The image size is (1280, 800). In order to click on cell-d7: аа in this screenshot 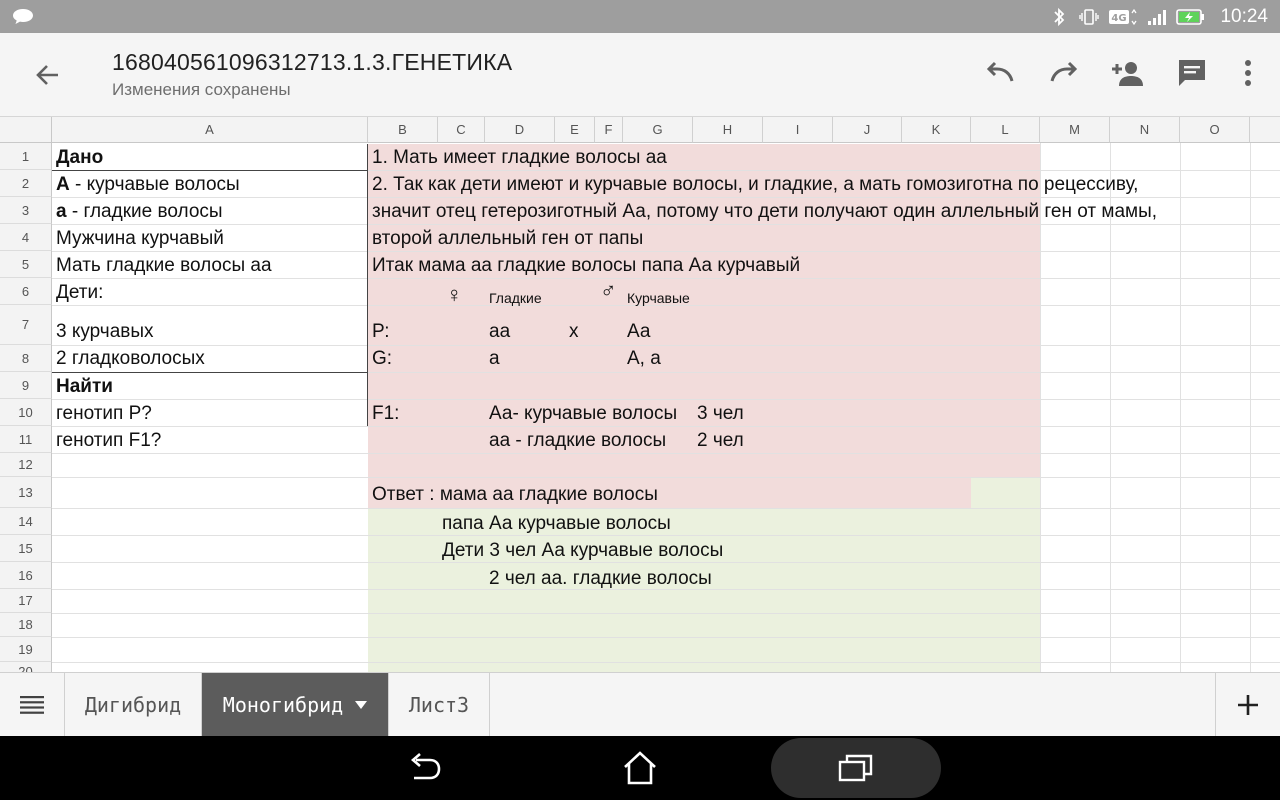, I will do `click(499, 332)`.